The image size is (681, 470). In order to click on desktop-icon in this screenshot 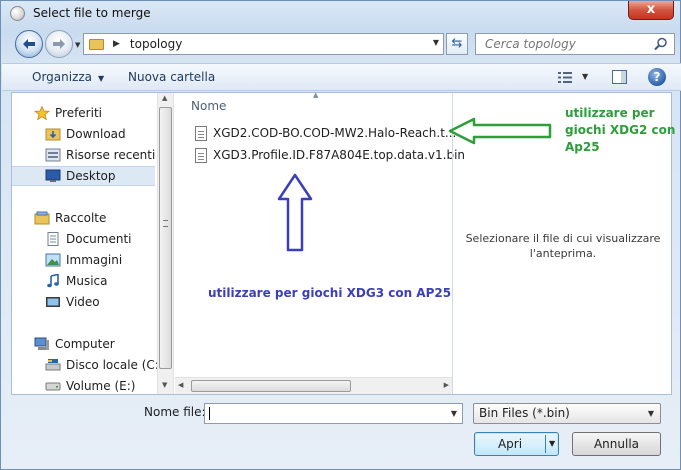, I will do `click(53, 175)`.